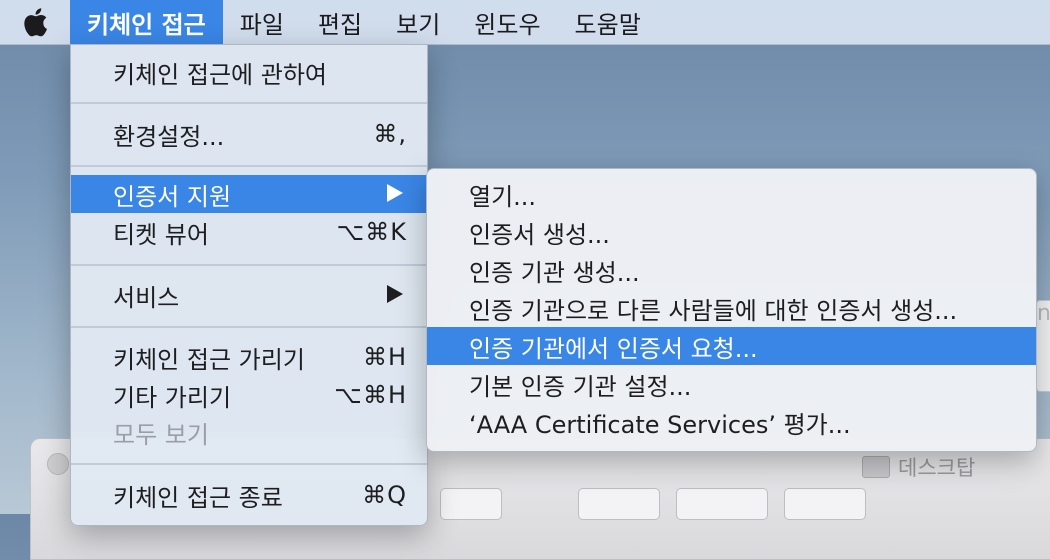 The height and width of the screenshot is (560, 1050). Describe the element at coordinates (507, 22) in the screenshot. I see `menu-window: 윈도우` at that location.